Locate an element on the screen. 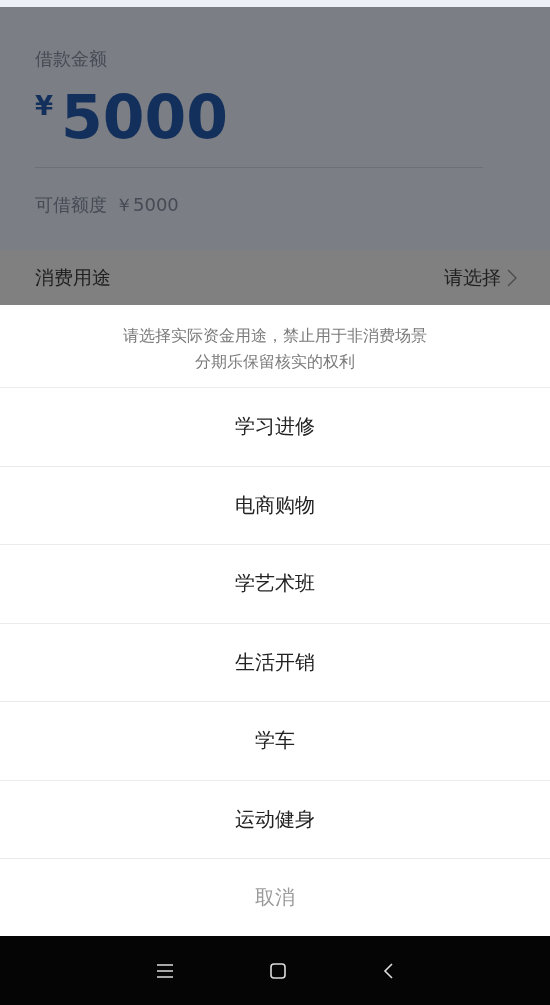  loan-amount: 5000 is located at coordinates (145, 117).